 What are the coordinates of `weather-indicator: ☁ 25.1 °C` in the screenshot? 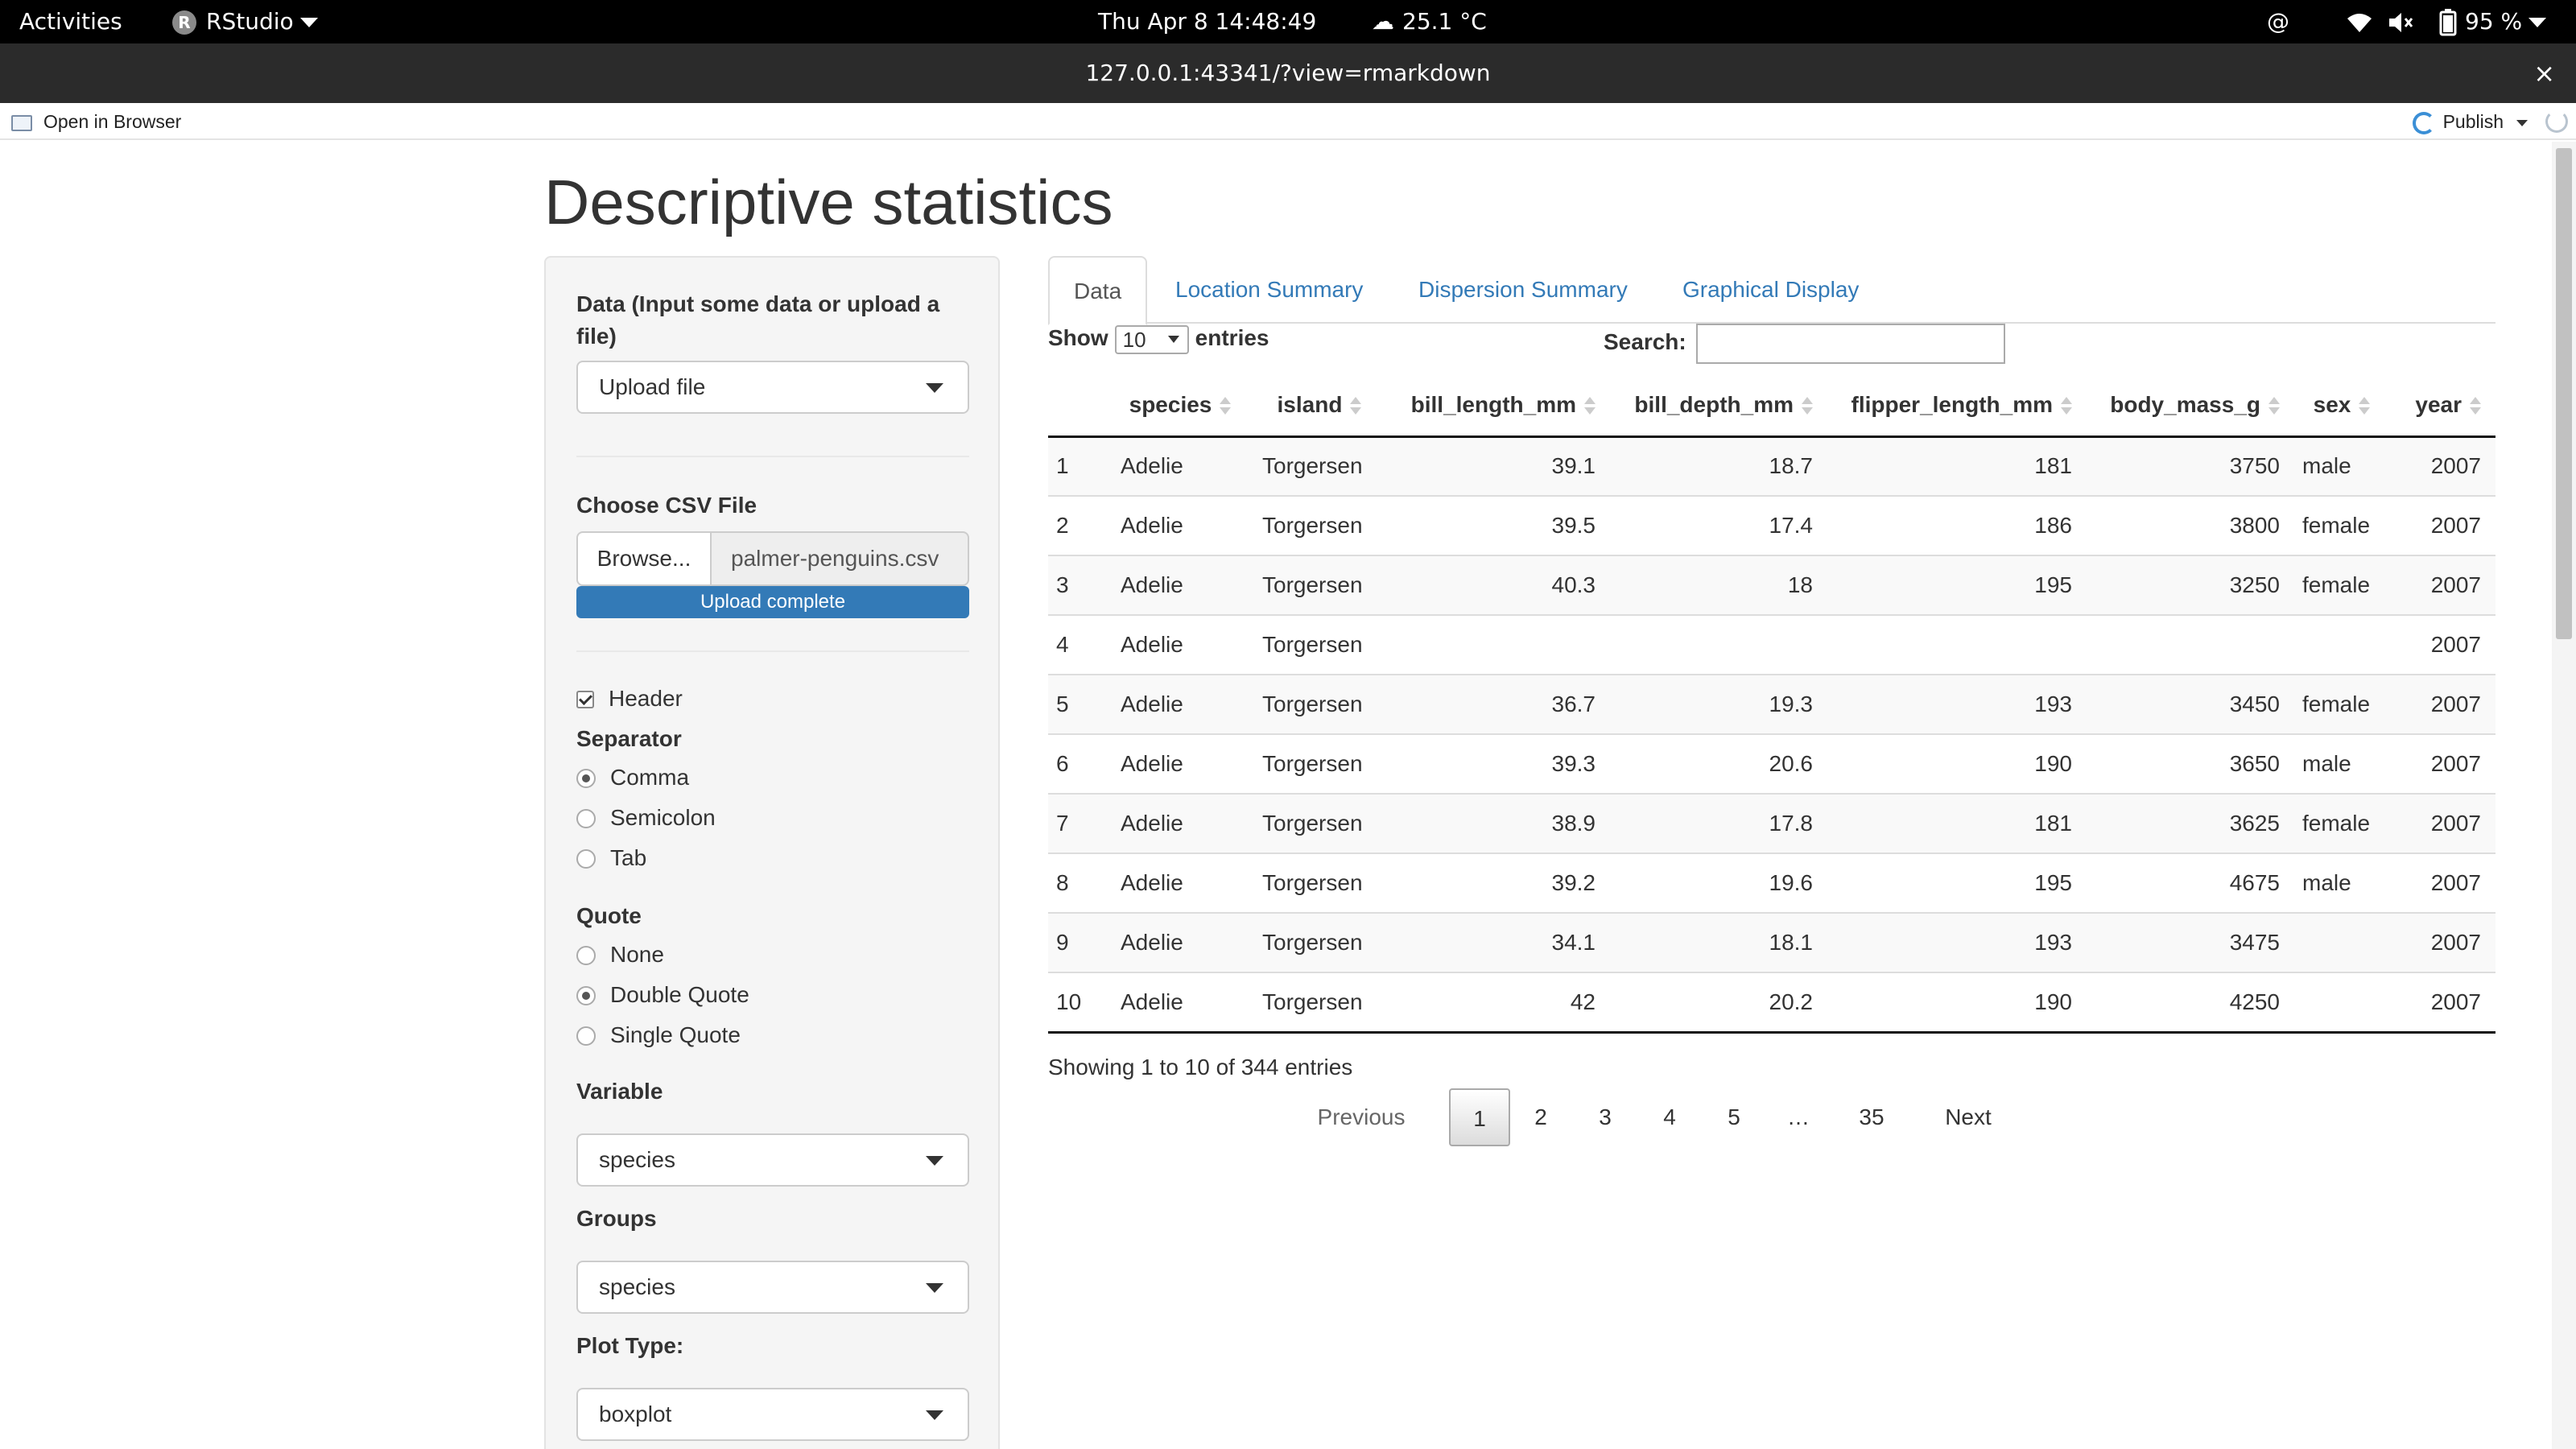 It's located at (1429, 21).